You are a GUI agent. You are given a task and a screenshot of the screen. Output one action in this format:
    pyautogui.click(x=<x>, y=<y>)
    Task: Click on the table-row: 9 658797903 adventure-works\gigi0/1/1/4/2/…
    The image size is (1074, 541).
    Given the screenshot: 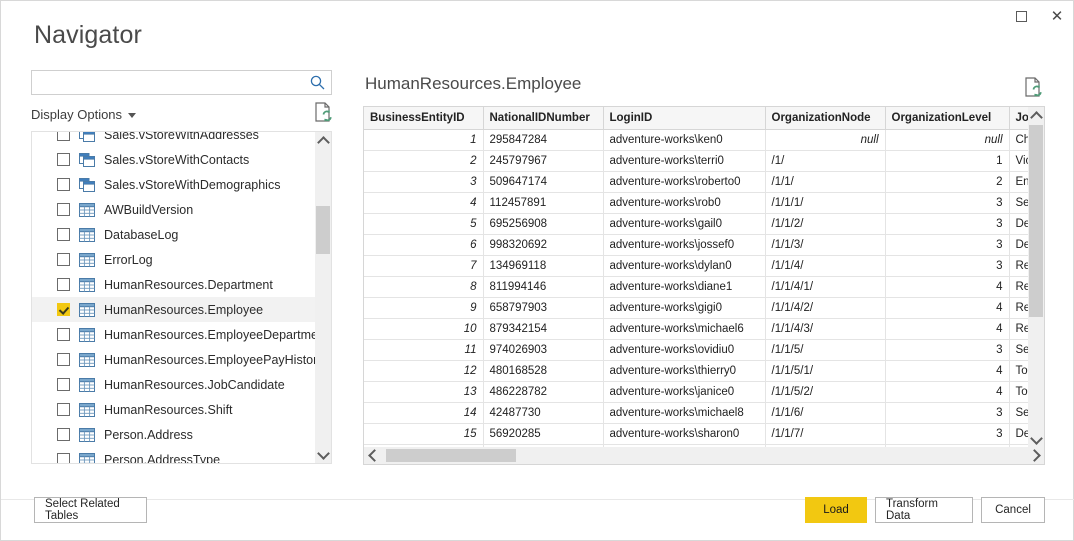 What is the action you would take?
    pyautogui.click(x=696, y=308)
    